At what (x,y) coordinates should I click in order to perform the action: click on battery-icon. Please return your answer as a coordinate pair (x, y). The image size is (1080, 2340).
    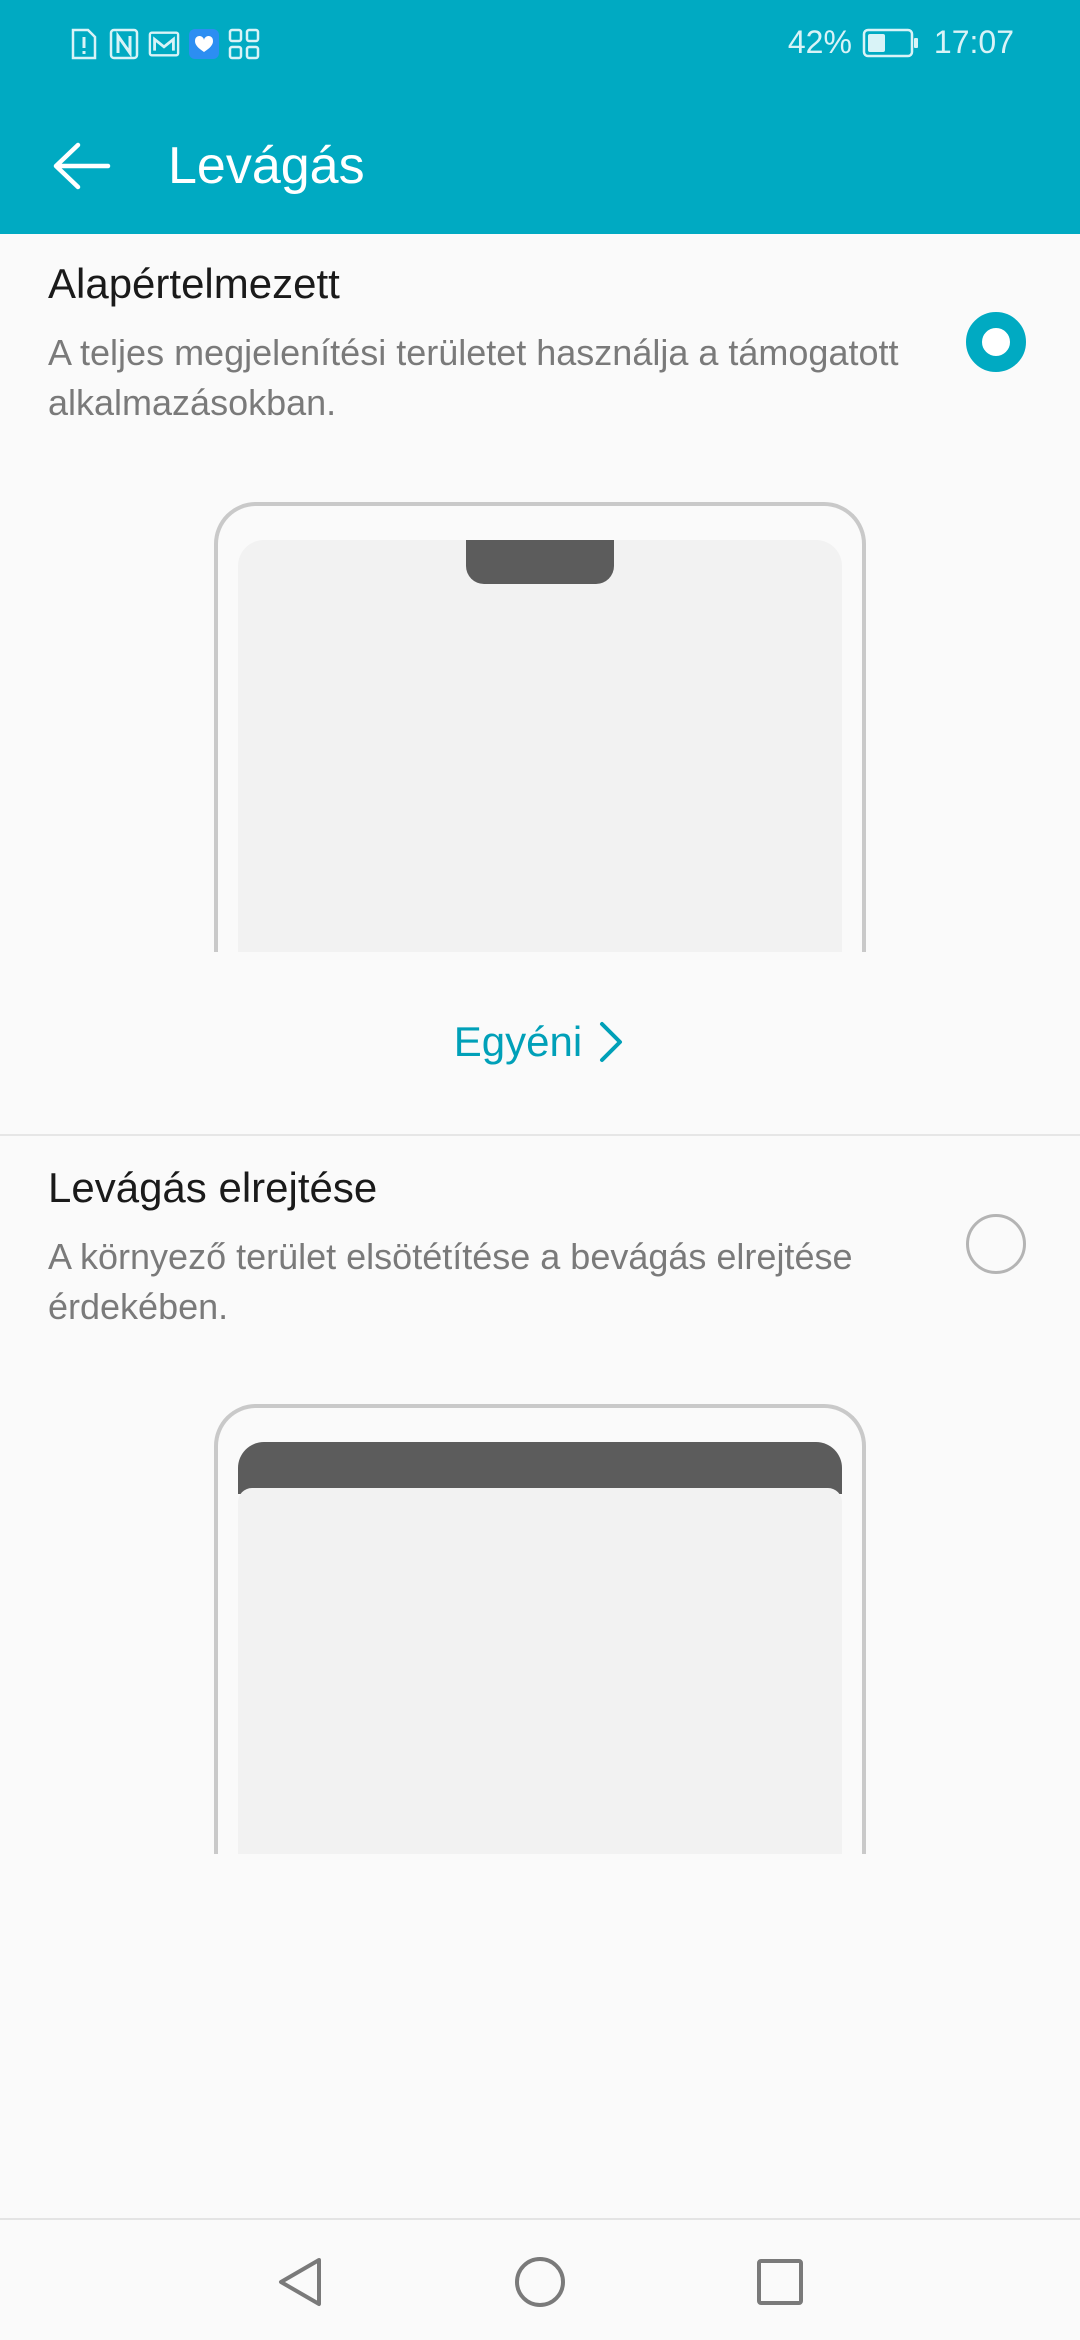
    Looking at the image, I should click on (891, 43).